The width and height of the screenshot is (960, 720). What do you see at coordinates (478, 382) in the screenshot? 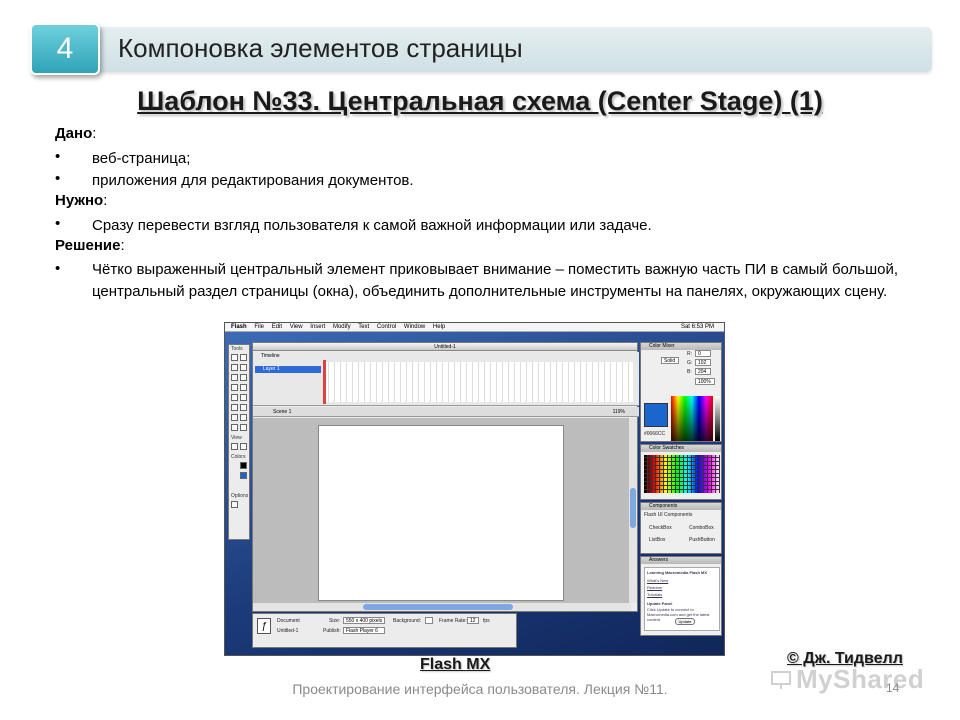
I see `timeline-frames` at bounding box center [478, 382].